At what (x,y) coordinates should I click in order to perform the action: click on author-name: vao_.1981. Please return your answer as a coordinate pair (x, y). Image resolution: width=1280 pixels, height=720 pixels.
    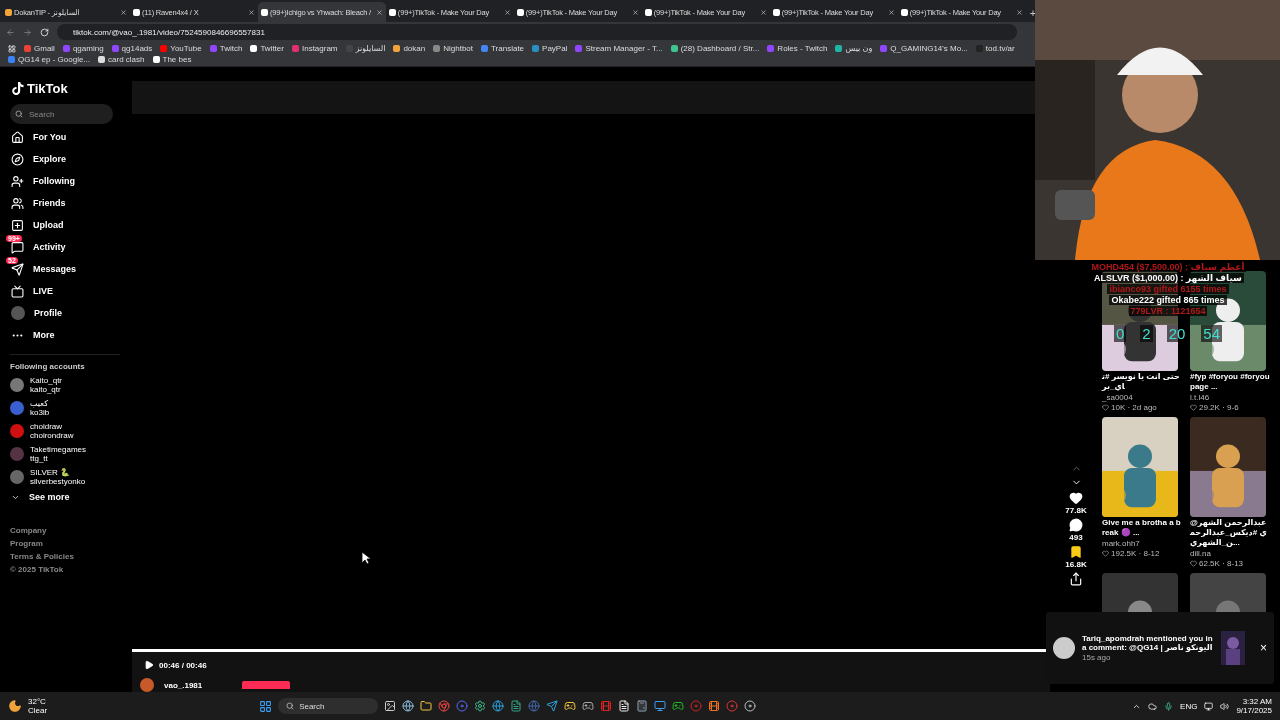
    Looking at the image, I should click on (183, 685).